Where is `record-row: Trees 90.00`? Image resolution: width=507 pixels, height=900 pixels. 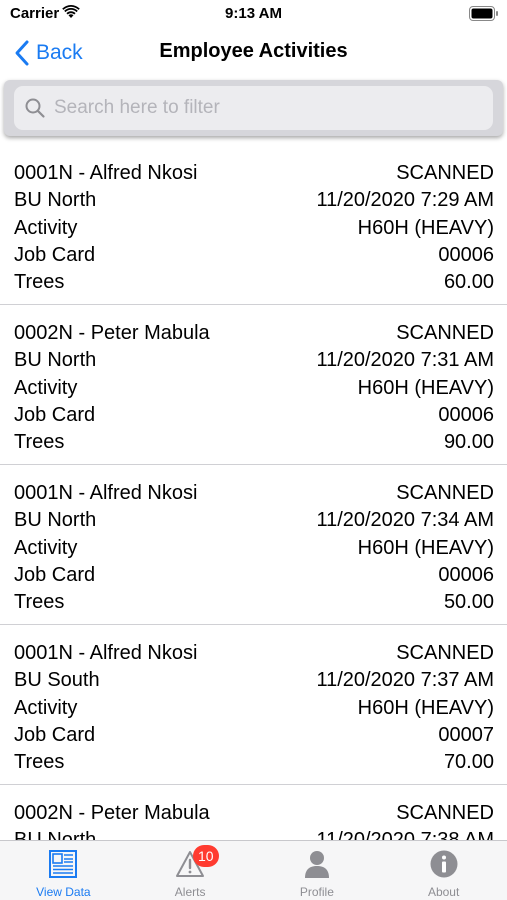
record-row: Trees 90.00 is located at coordinates (254, 442).